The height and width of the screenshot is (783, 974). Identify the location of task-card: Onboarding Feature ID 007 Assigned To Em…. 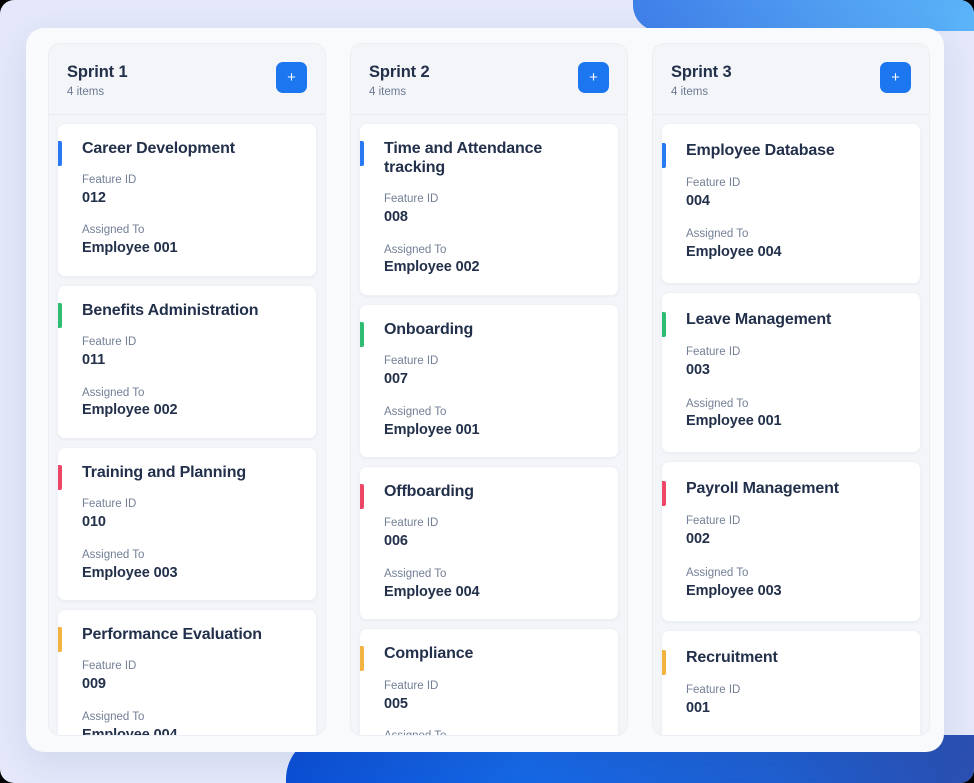
(489, 381).